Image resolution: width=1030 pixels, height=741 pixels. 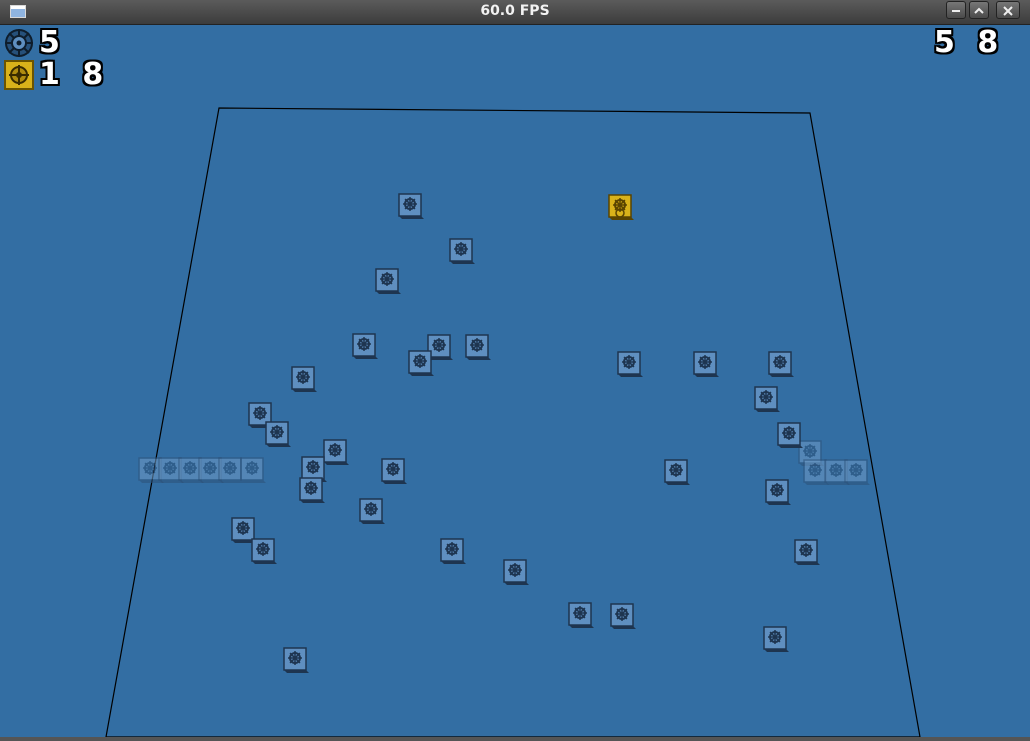 What do you see at coordinates (515, 739) in the screenshot?
I see `window-bottom-border` at bounding box center [515, 739].